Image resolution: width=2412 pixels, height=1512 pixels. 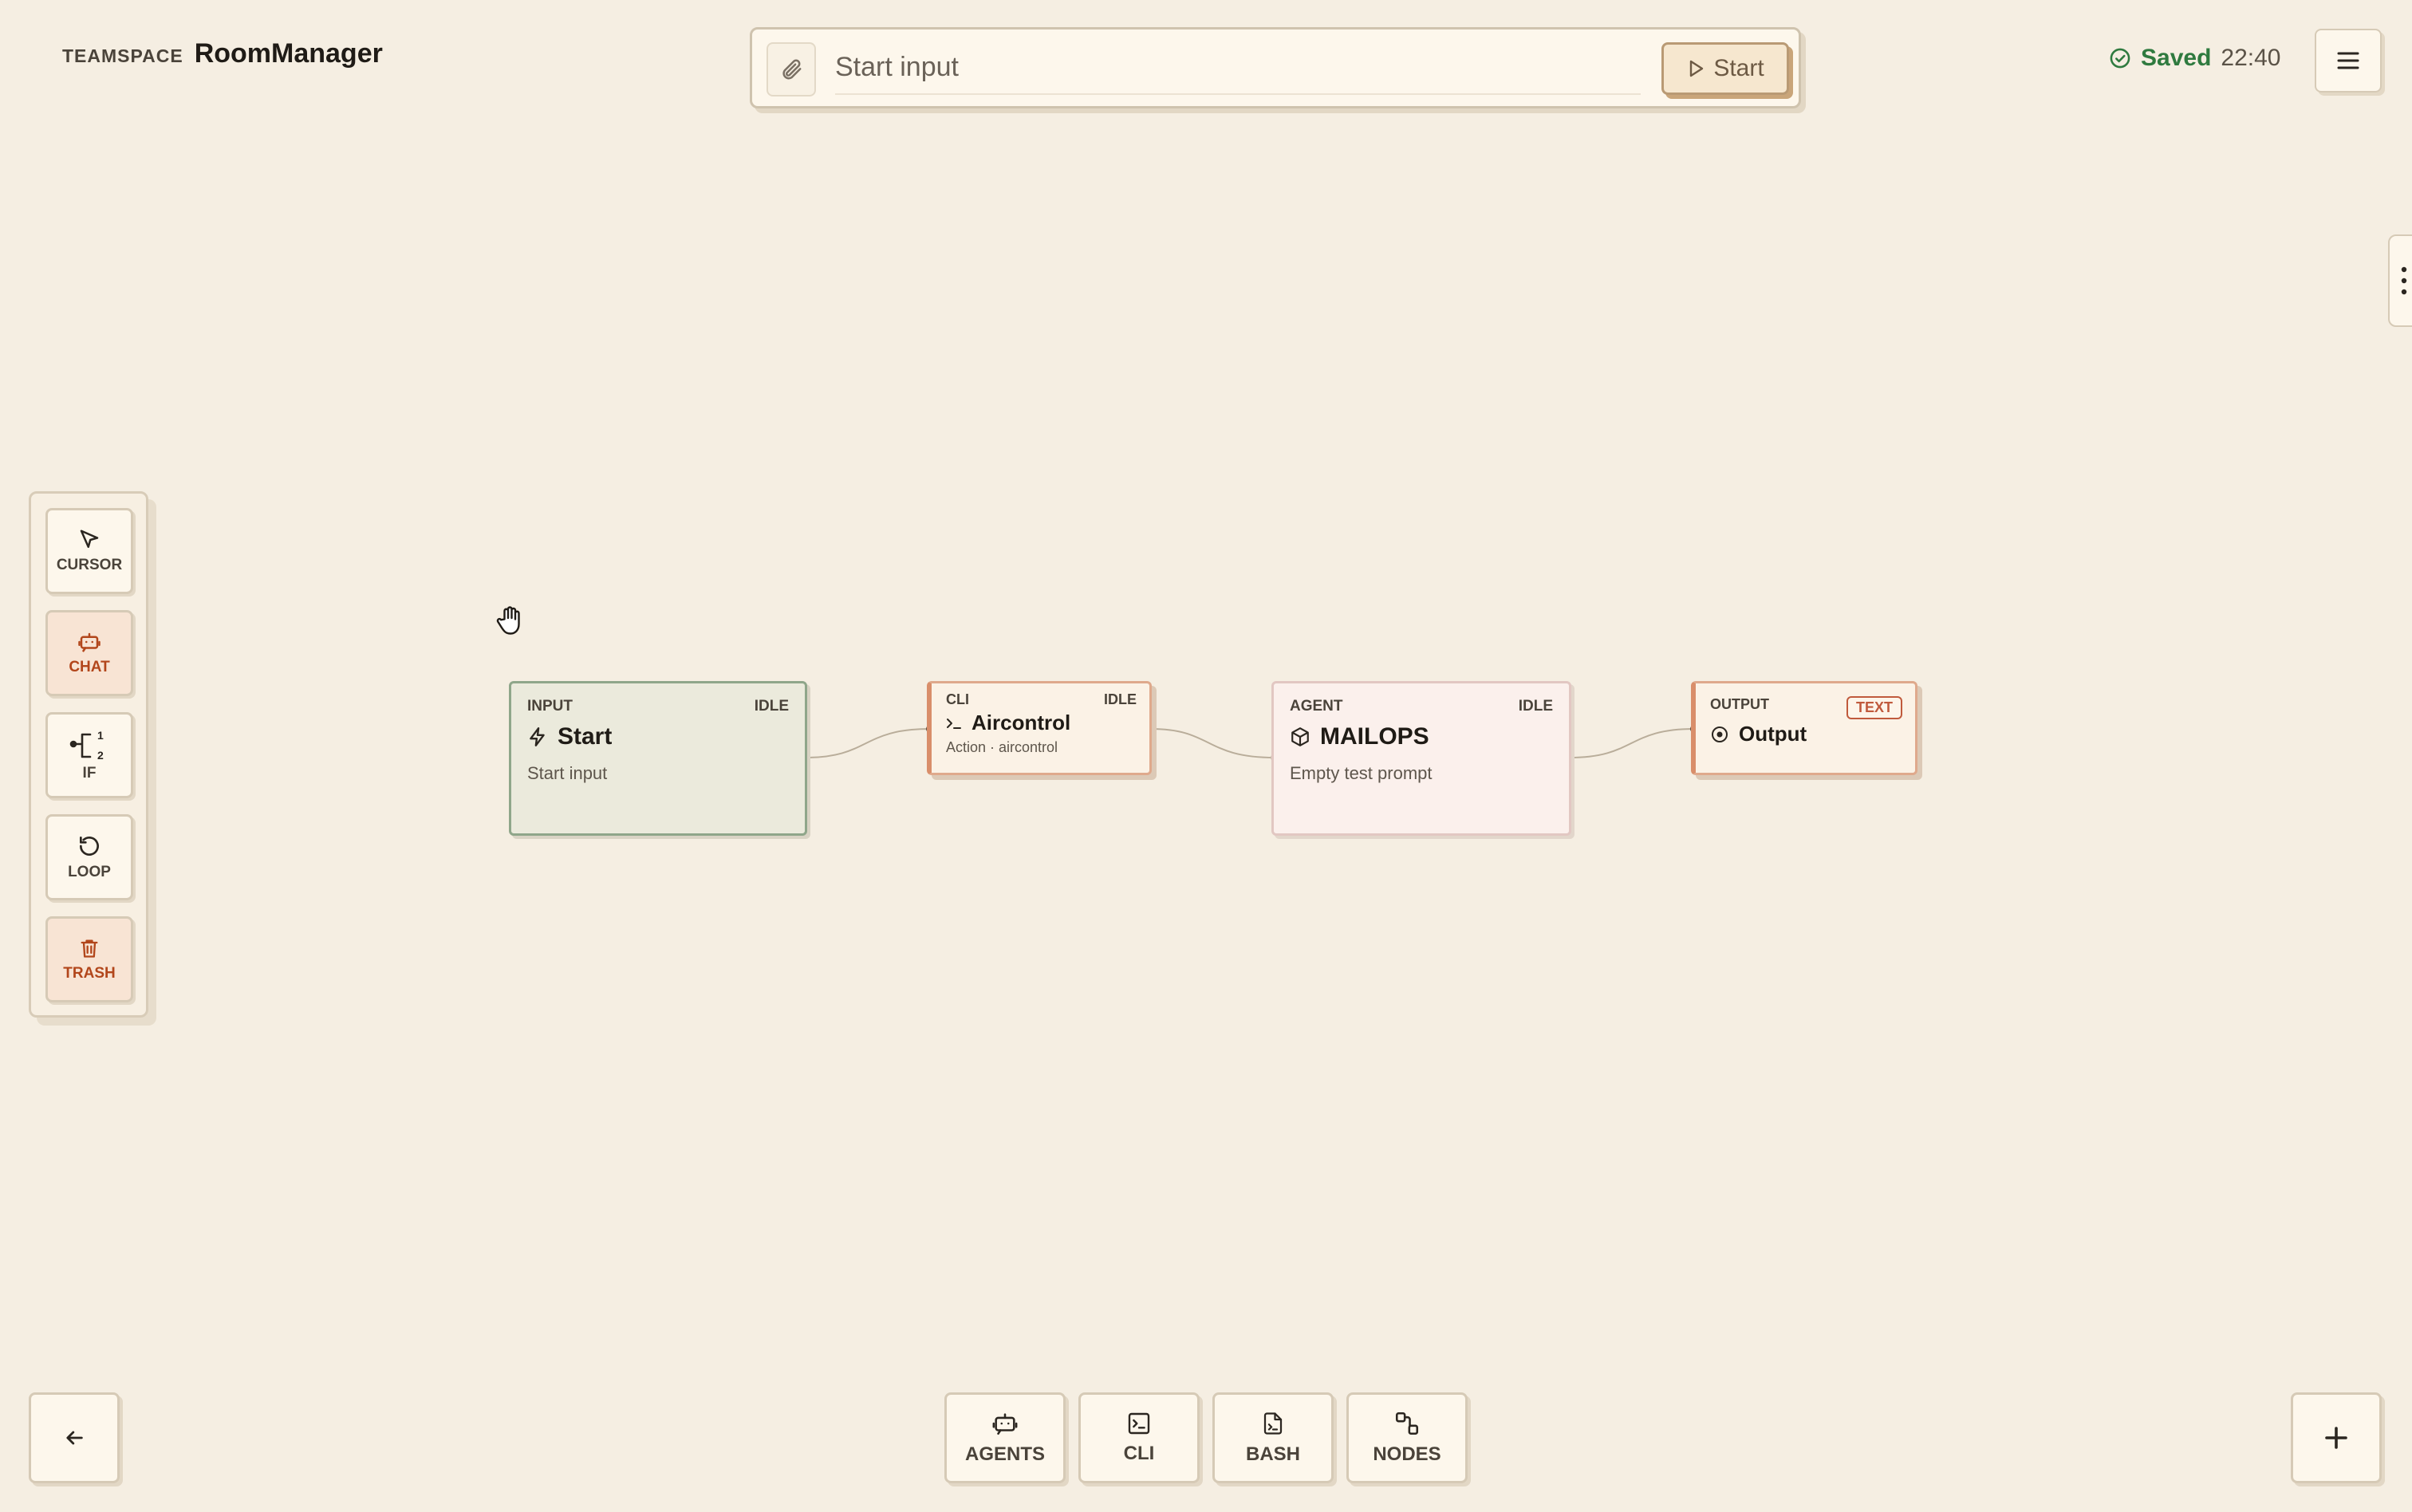 I want to click on back-button, so click(x=75, y=1437).